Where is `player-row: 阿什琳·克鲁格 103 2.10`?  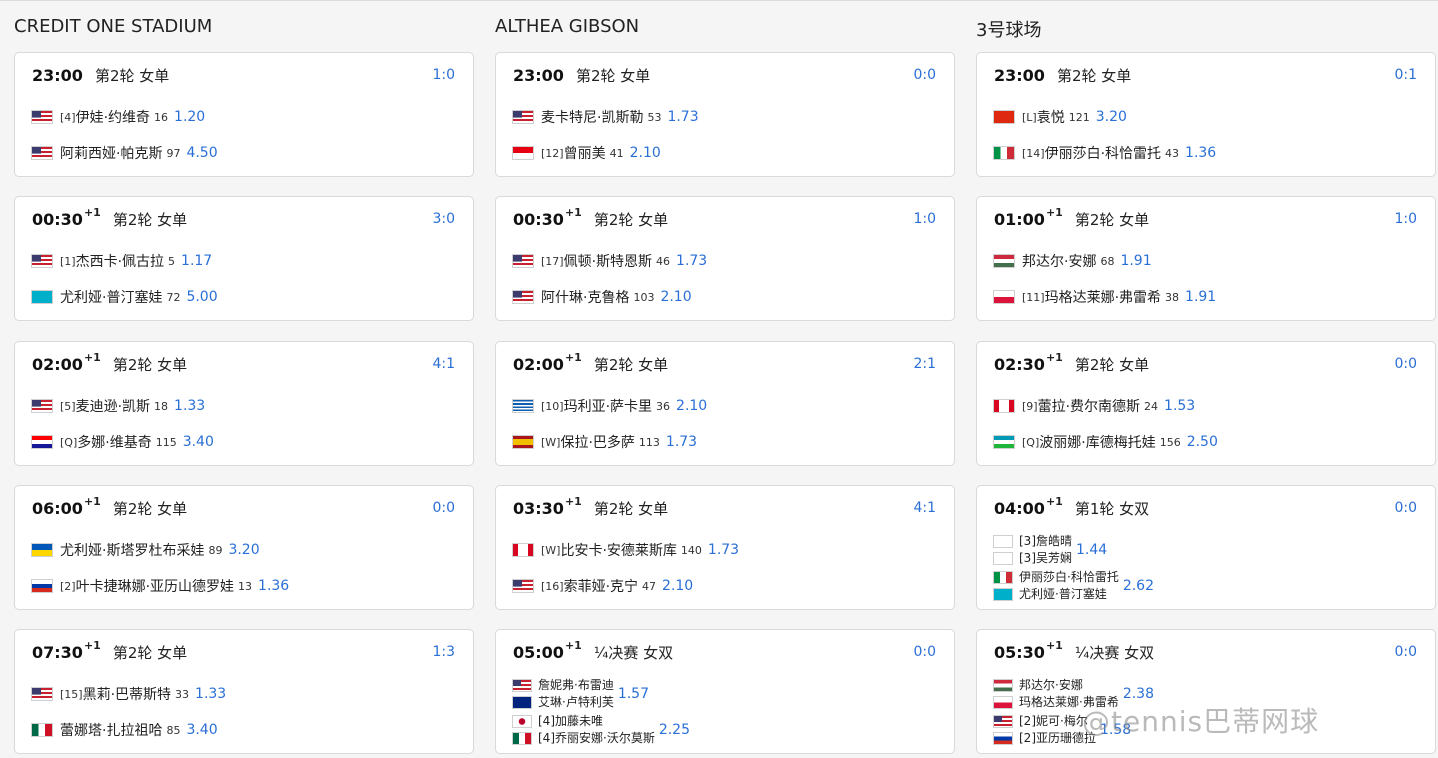
player-row: 阿什琳·克鲁格 103 2.10 is located at coordinates (602, 297).